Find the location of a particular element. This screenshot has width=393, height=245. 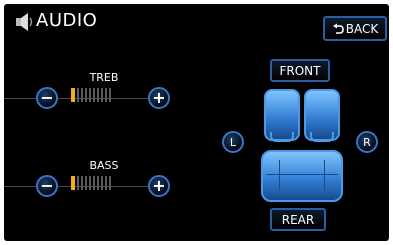

treble-level-meter is located at coordinates (91, 95).